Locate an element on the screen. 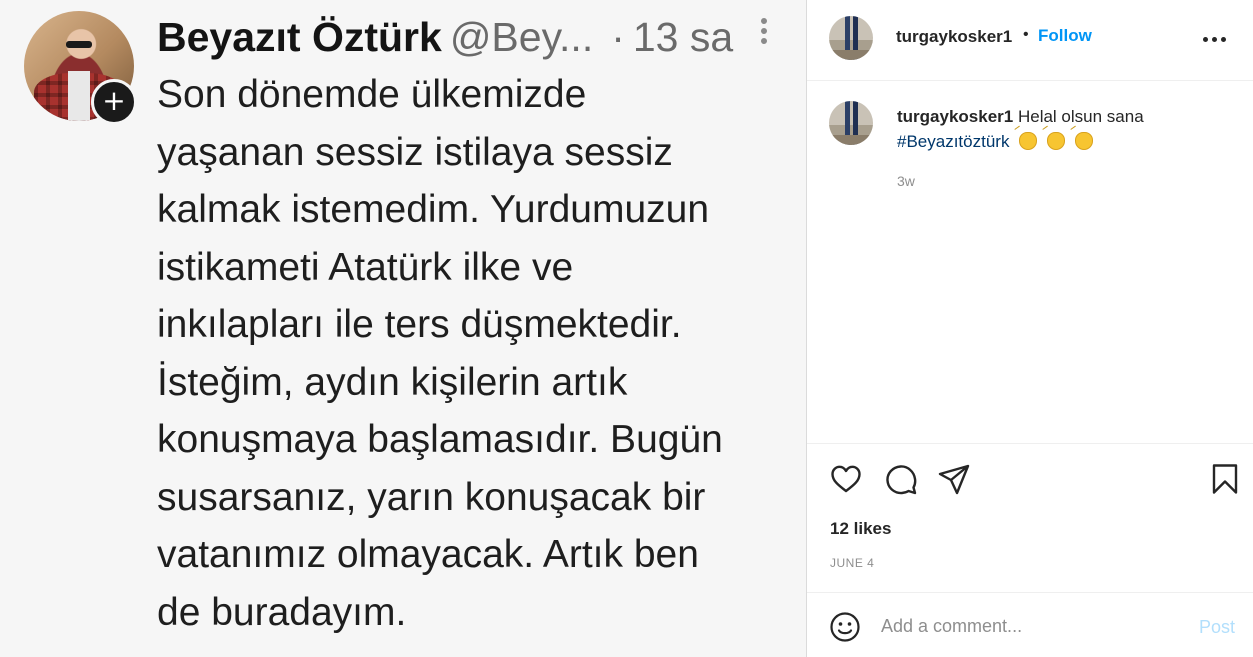  comment-input is located at coordinates (1026, 626).